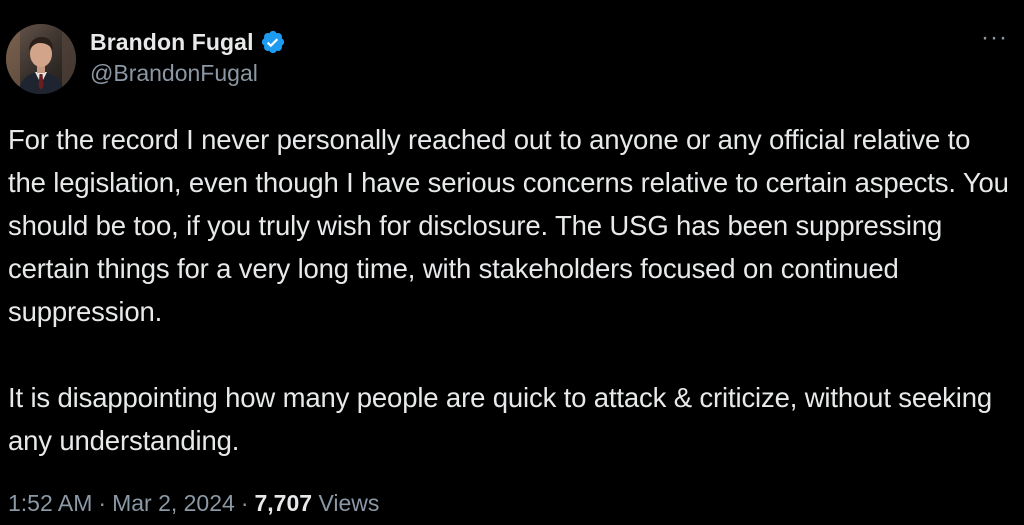 The height and width of the screenshot is (525, 1024). I want to click on verified-badge-icon, so click(273, 42).